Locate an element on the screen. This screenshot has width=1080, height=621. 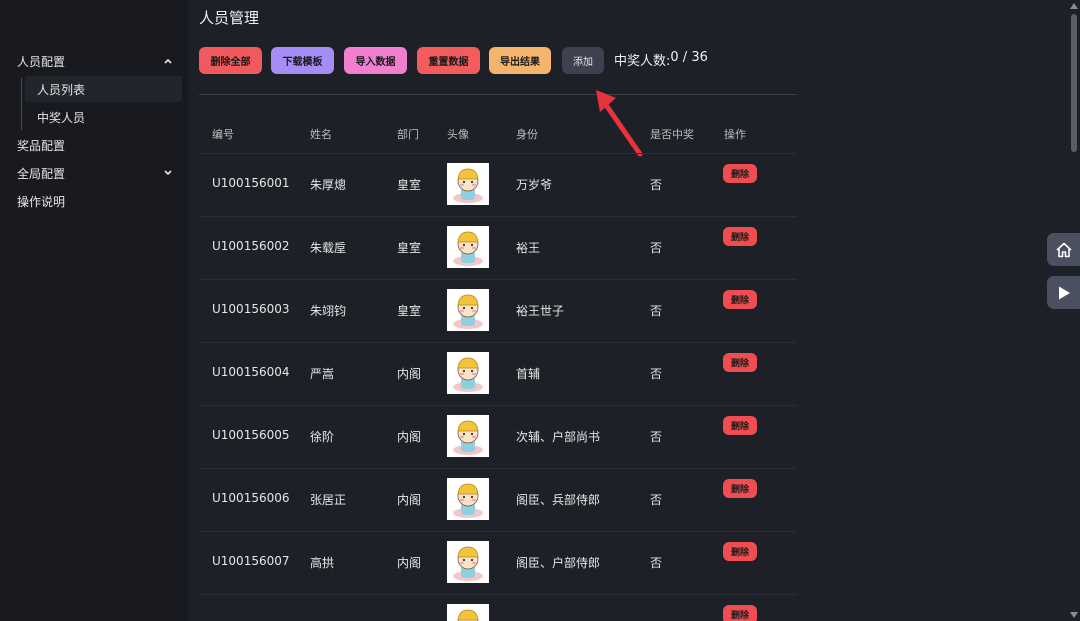
winner-count-value: 0 is located at coordinates (674, 57).